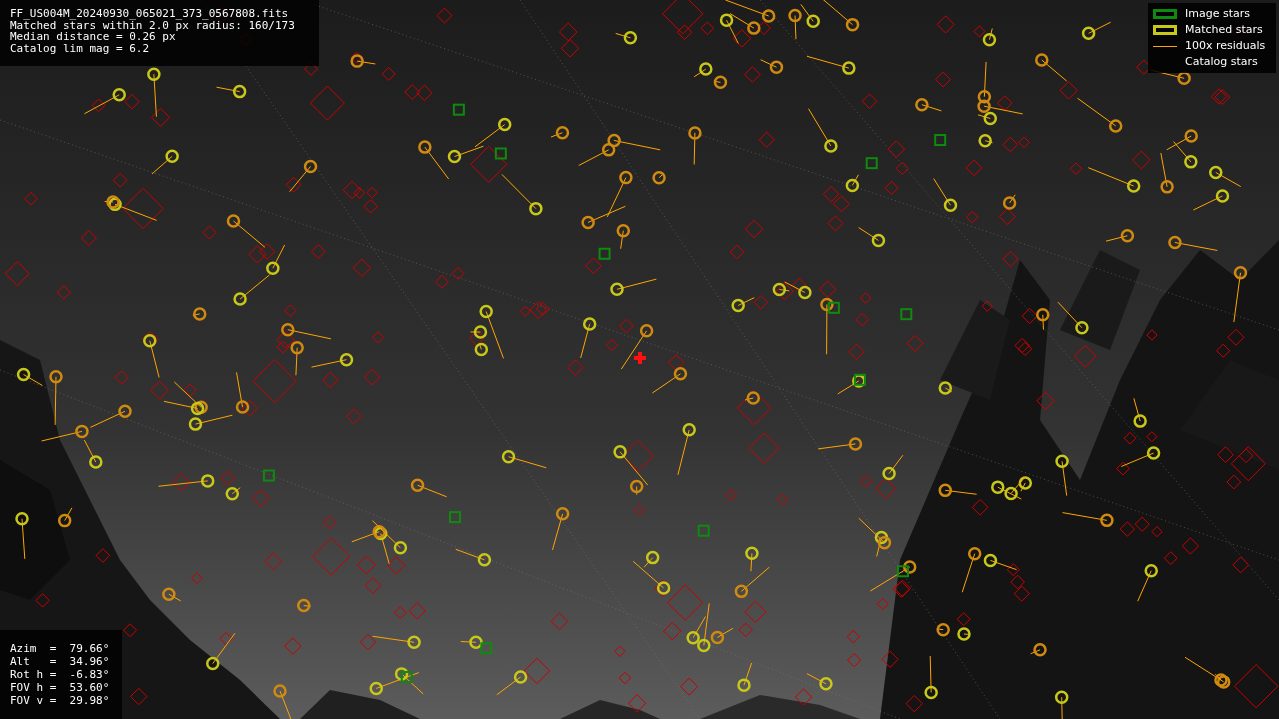 The width and height of the screenshot is (1279, 719). Describe the element at coordinates (1217, 13) in the screenshot. I see `legend-label: Image stars` at that location.